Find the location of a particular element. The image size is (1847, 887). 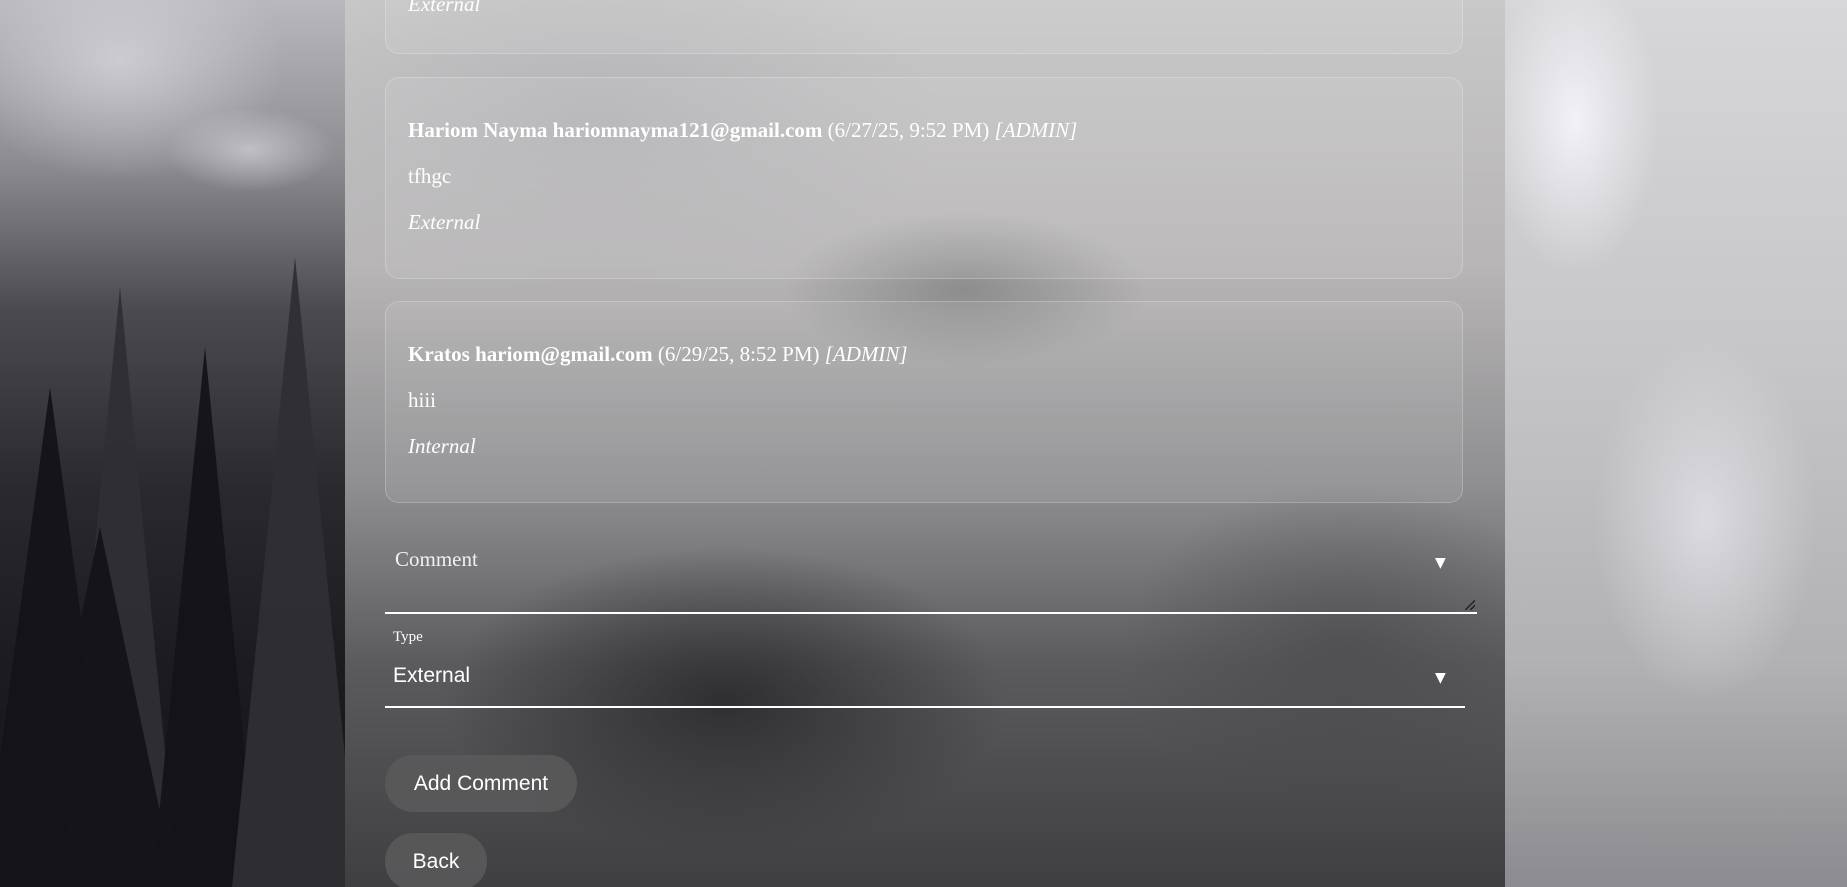

add-comment-button: Add Comment is located at coordinates (481, 783).